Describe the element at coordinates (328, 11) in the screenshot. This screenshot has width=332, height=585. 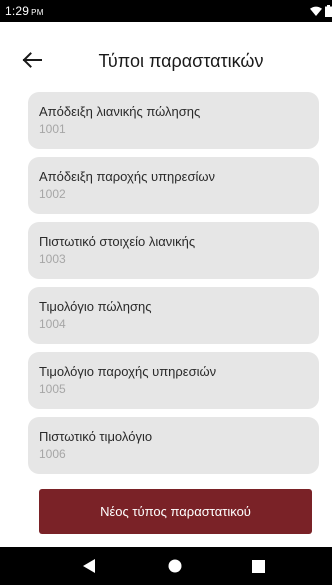
I see `battery-icon` at that location.